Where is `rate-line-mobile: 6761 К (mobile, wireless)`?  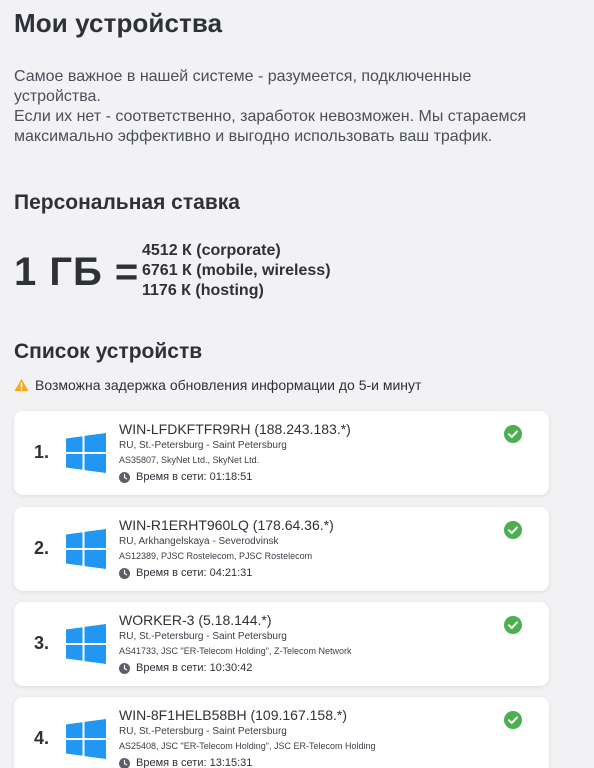 rate-line-mobile: 6761 К (mobile, wireless) is located at coordinates (236, 270).